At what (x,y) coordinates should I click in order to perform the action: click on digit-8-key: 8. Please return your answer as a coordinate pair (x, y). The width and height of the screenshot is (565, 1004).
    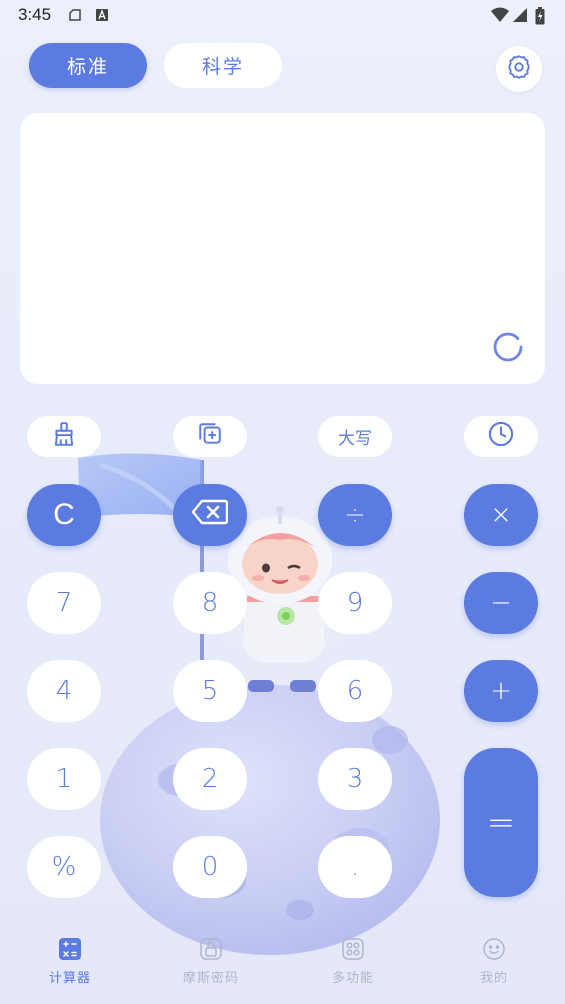
    Looking at the image, I should click on (210, 603).